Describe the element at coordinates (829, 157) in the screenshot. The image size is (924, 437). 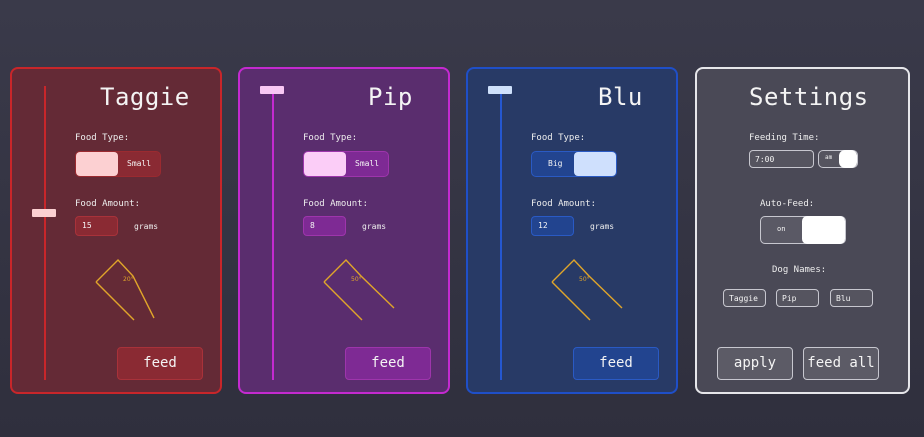
I see `am-pm-label: am` at that location.